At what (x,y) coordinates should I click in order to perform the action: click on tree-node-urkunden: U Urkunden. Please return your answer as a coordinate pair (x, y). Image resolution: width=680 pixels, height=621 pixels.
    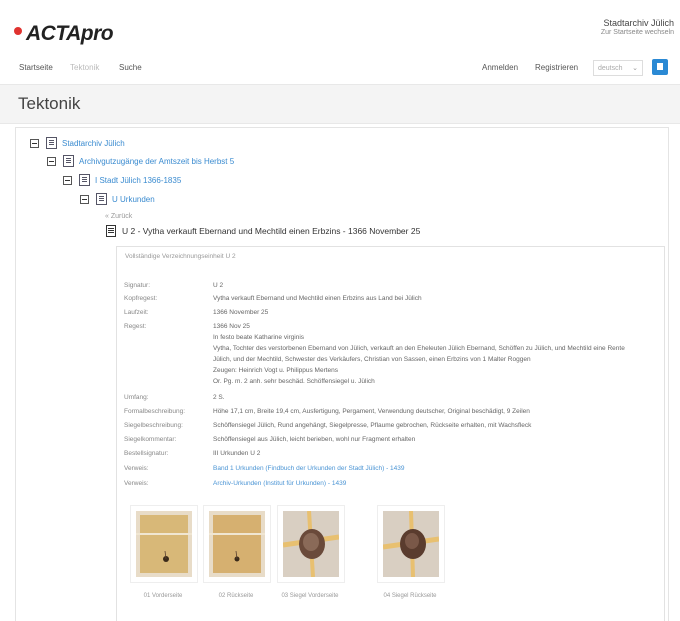
    Looking at the image, I should click on (117, 199).